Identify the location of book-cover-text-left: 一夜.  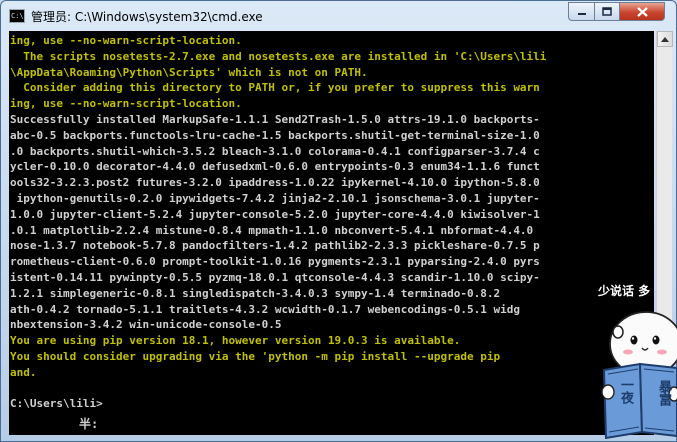
(625, 391).